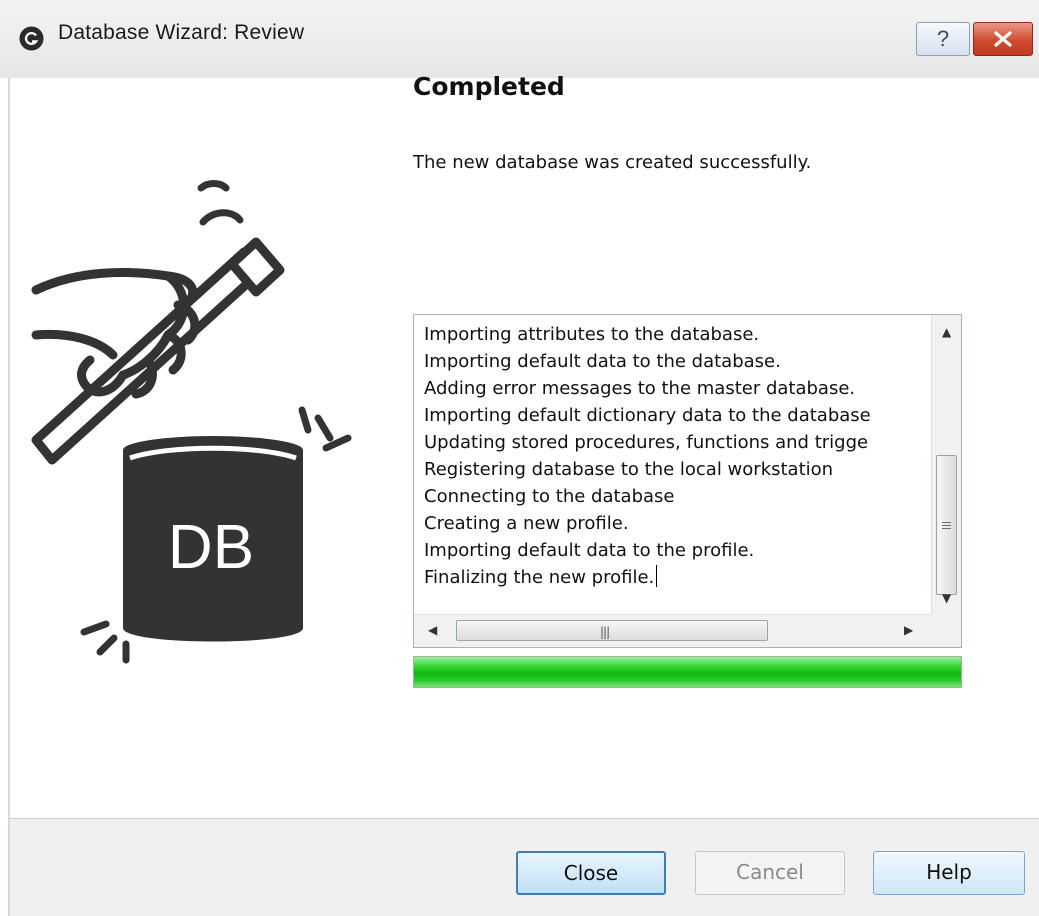 The width and height of the screenshot is (1039, 916). I want to click on title-bar: Database Wizard: Review ?, so click(519, 39).